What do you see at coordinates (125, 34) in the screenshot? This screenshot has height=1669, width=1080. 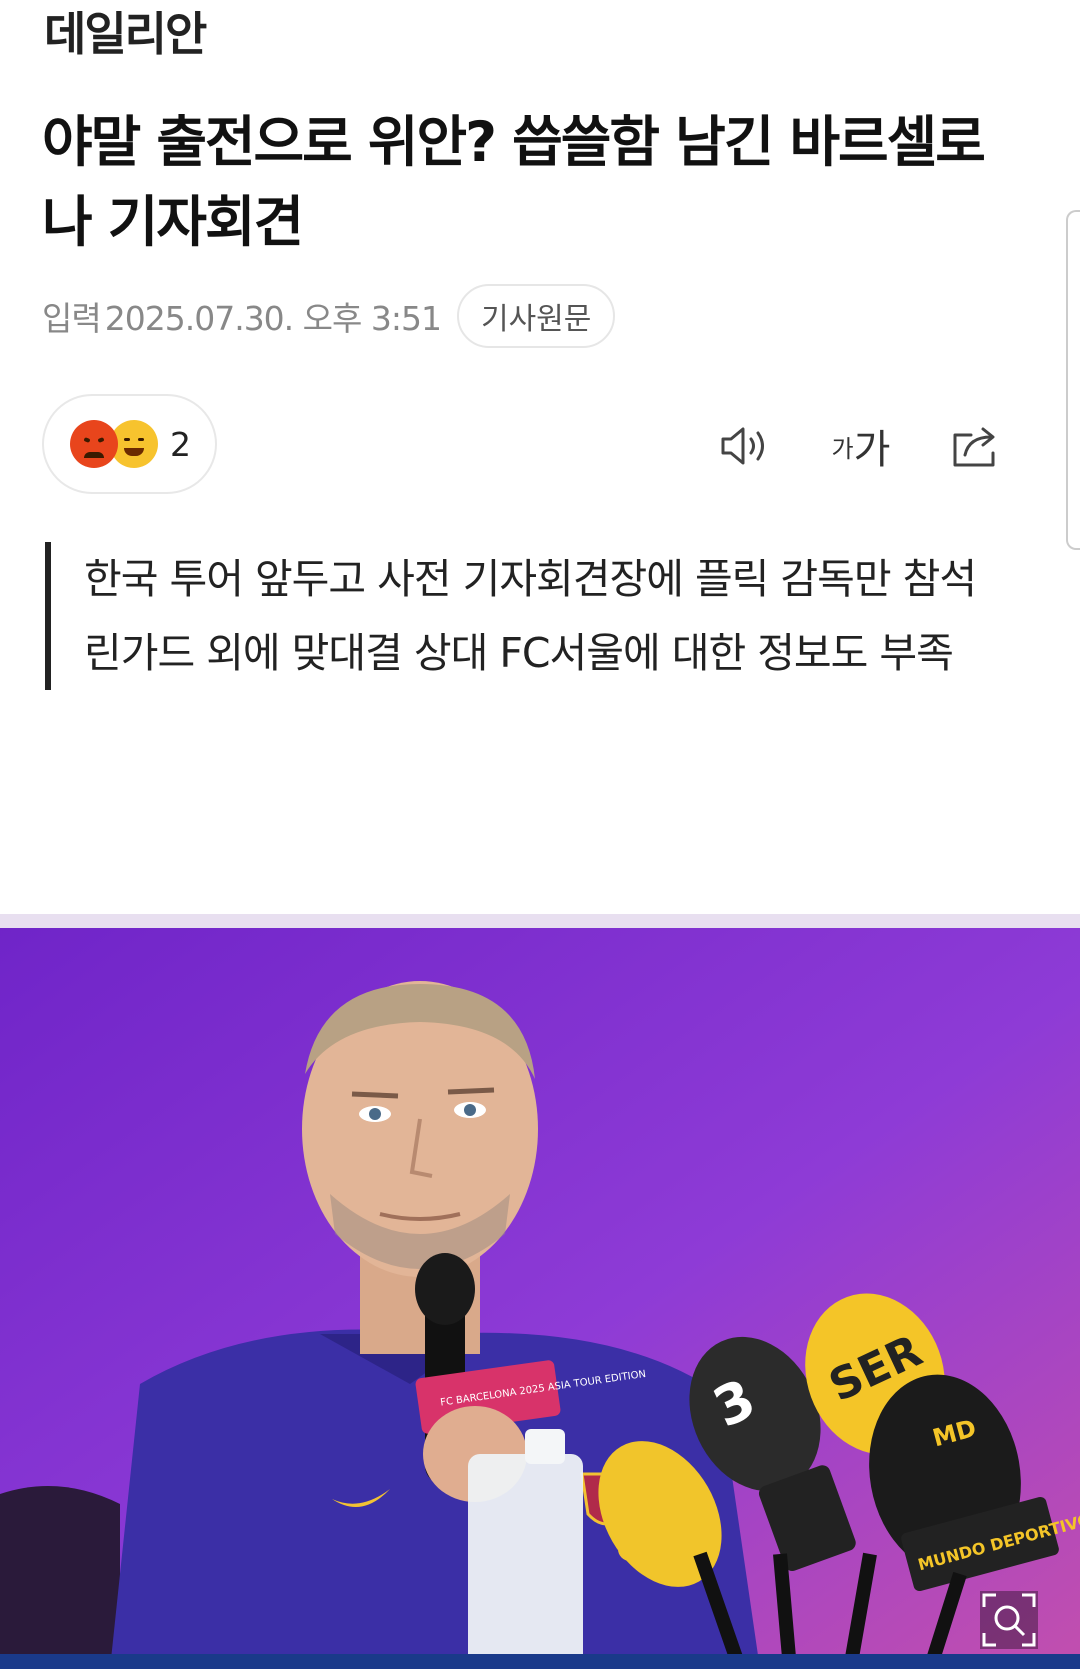 I see `publisher-name: 데일리안` at bounding box center [125, 34].